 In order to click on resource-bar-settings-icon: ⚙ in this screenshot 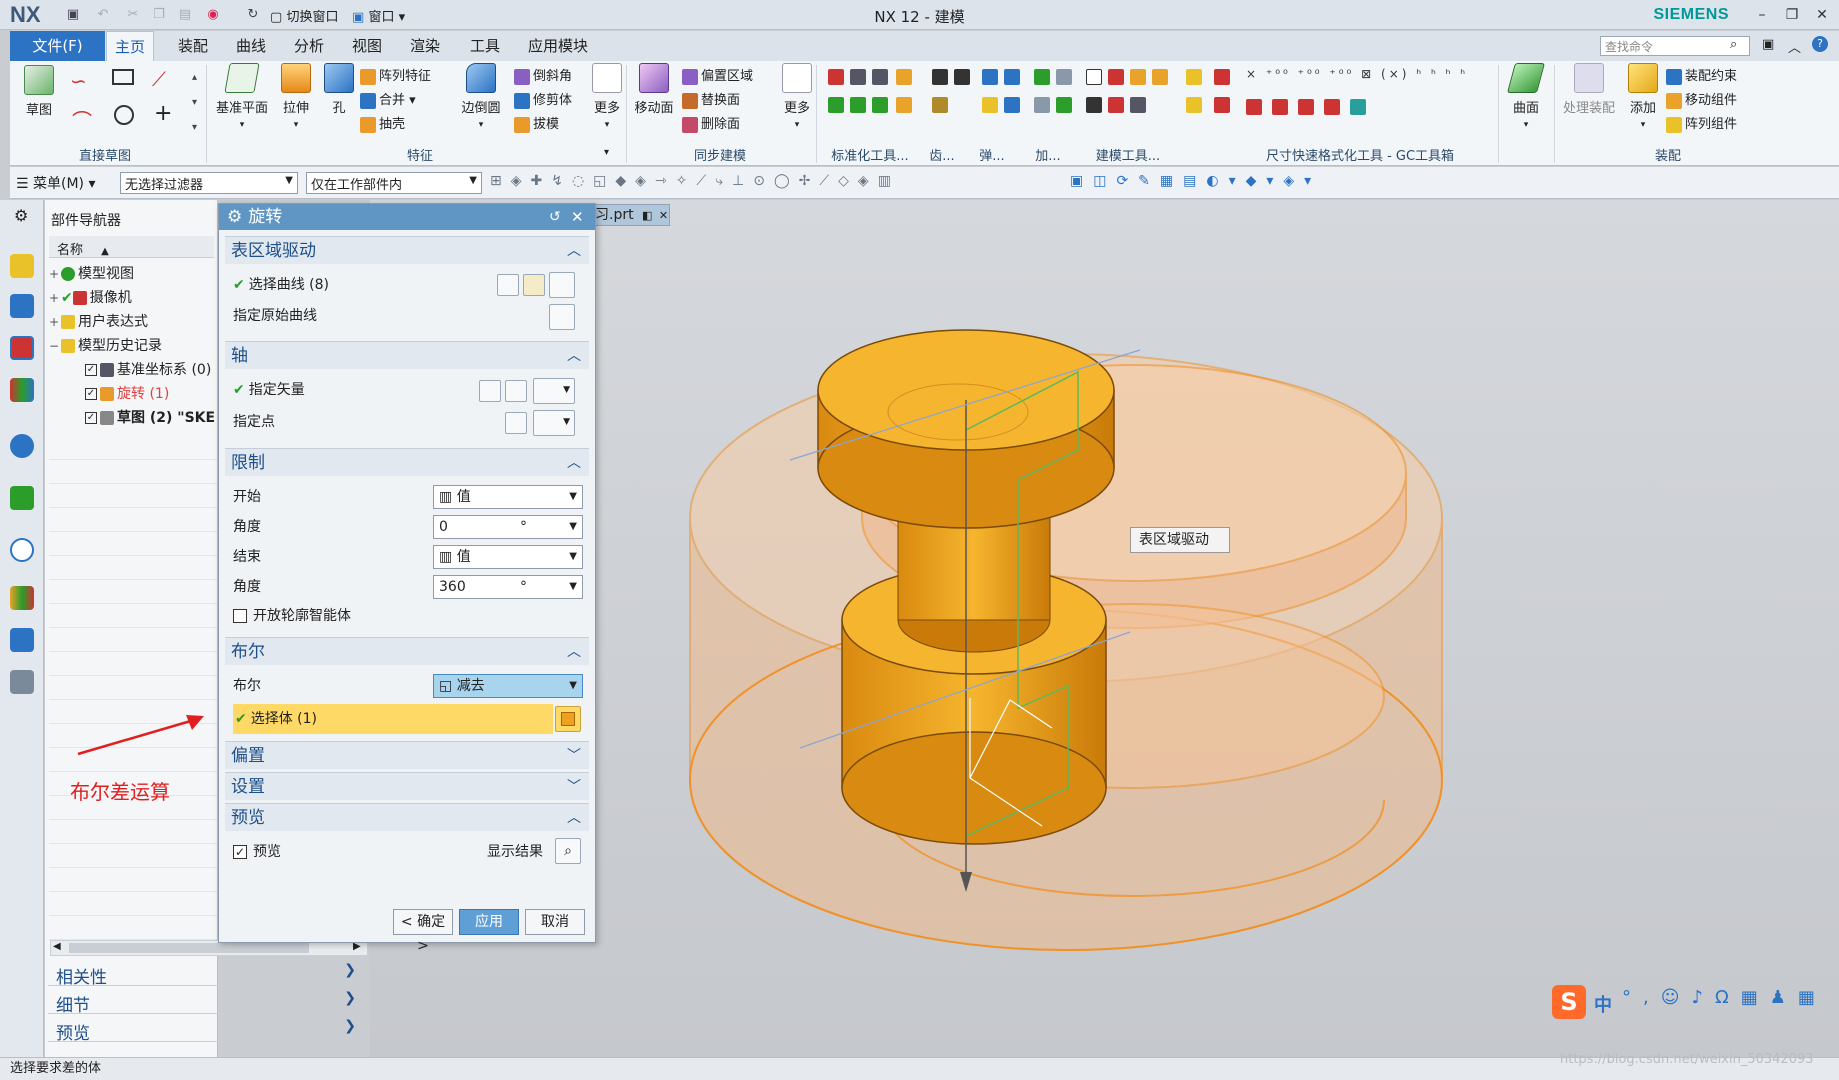, I will do `click(21, 215)`.